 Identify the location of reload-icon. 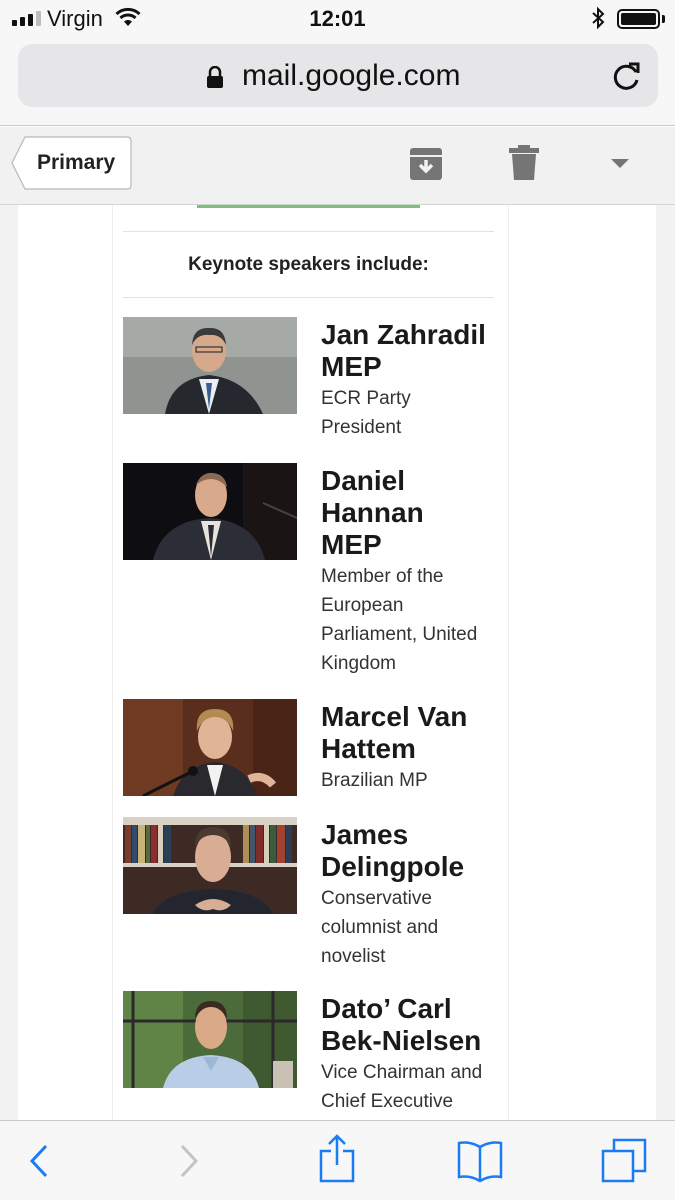
(627, 76).